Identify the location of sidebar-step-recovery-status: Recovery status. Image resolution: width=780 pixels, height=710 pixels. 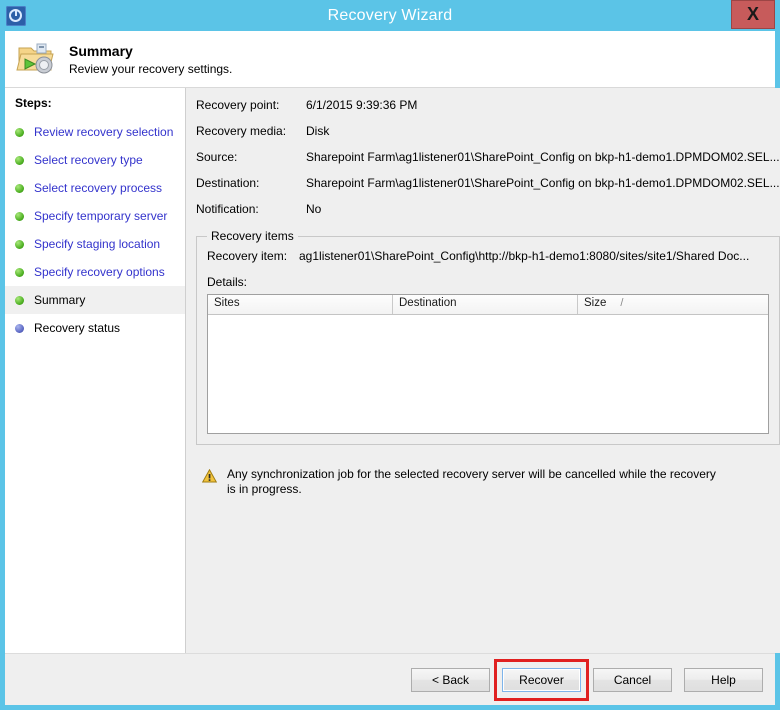
(95, 328).